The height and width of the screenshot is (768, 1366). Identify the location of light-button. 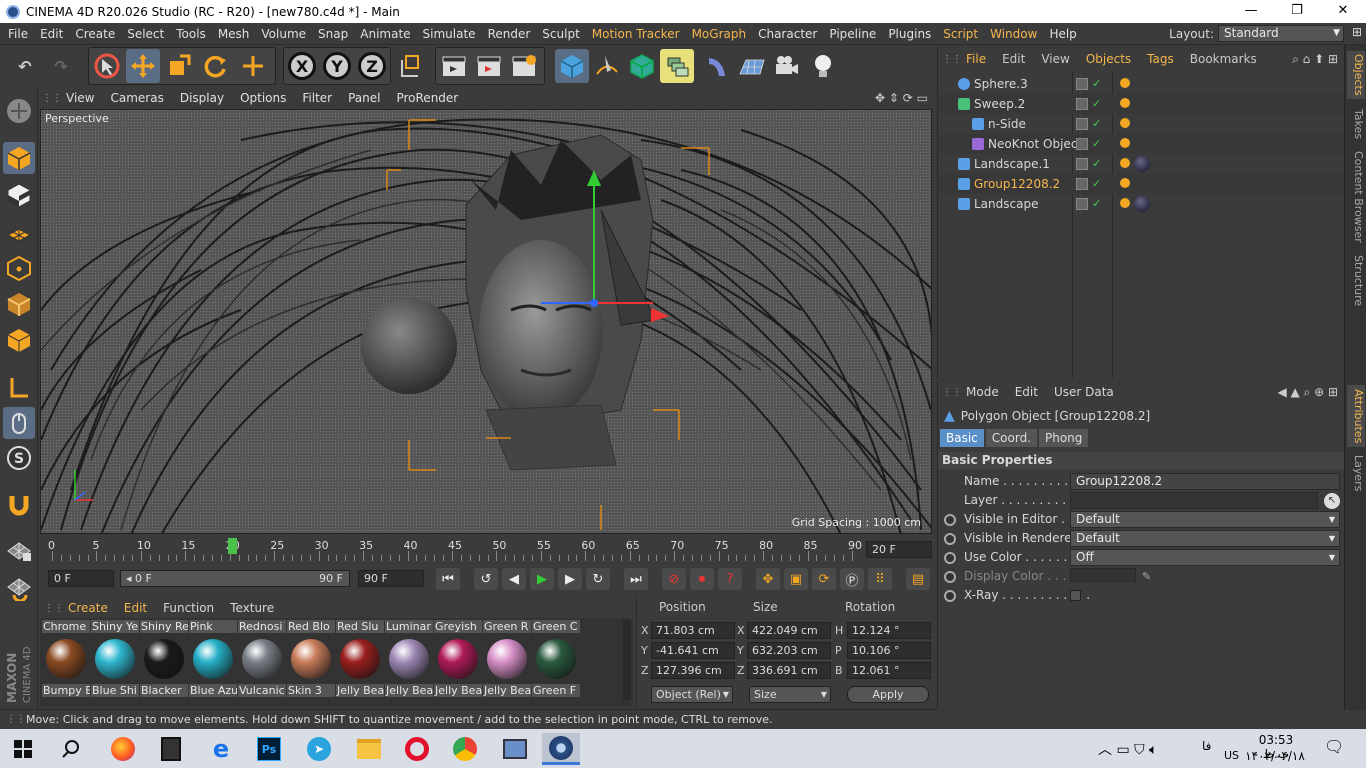
(823, 66).